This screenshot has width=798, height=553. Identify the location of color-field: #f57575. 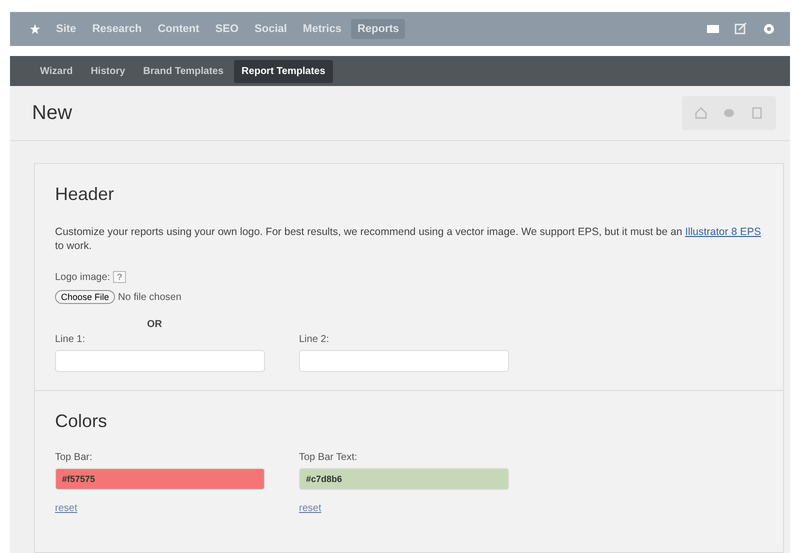
(160, 479).